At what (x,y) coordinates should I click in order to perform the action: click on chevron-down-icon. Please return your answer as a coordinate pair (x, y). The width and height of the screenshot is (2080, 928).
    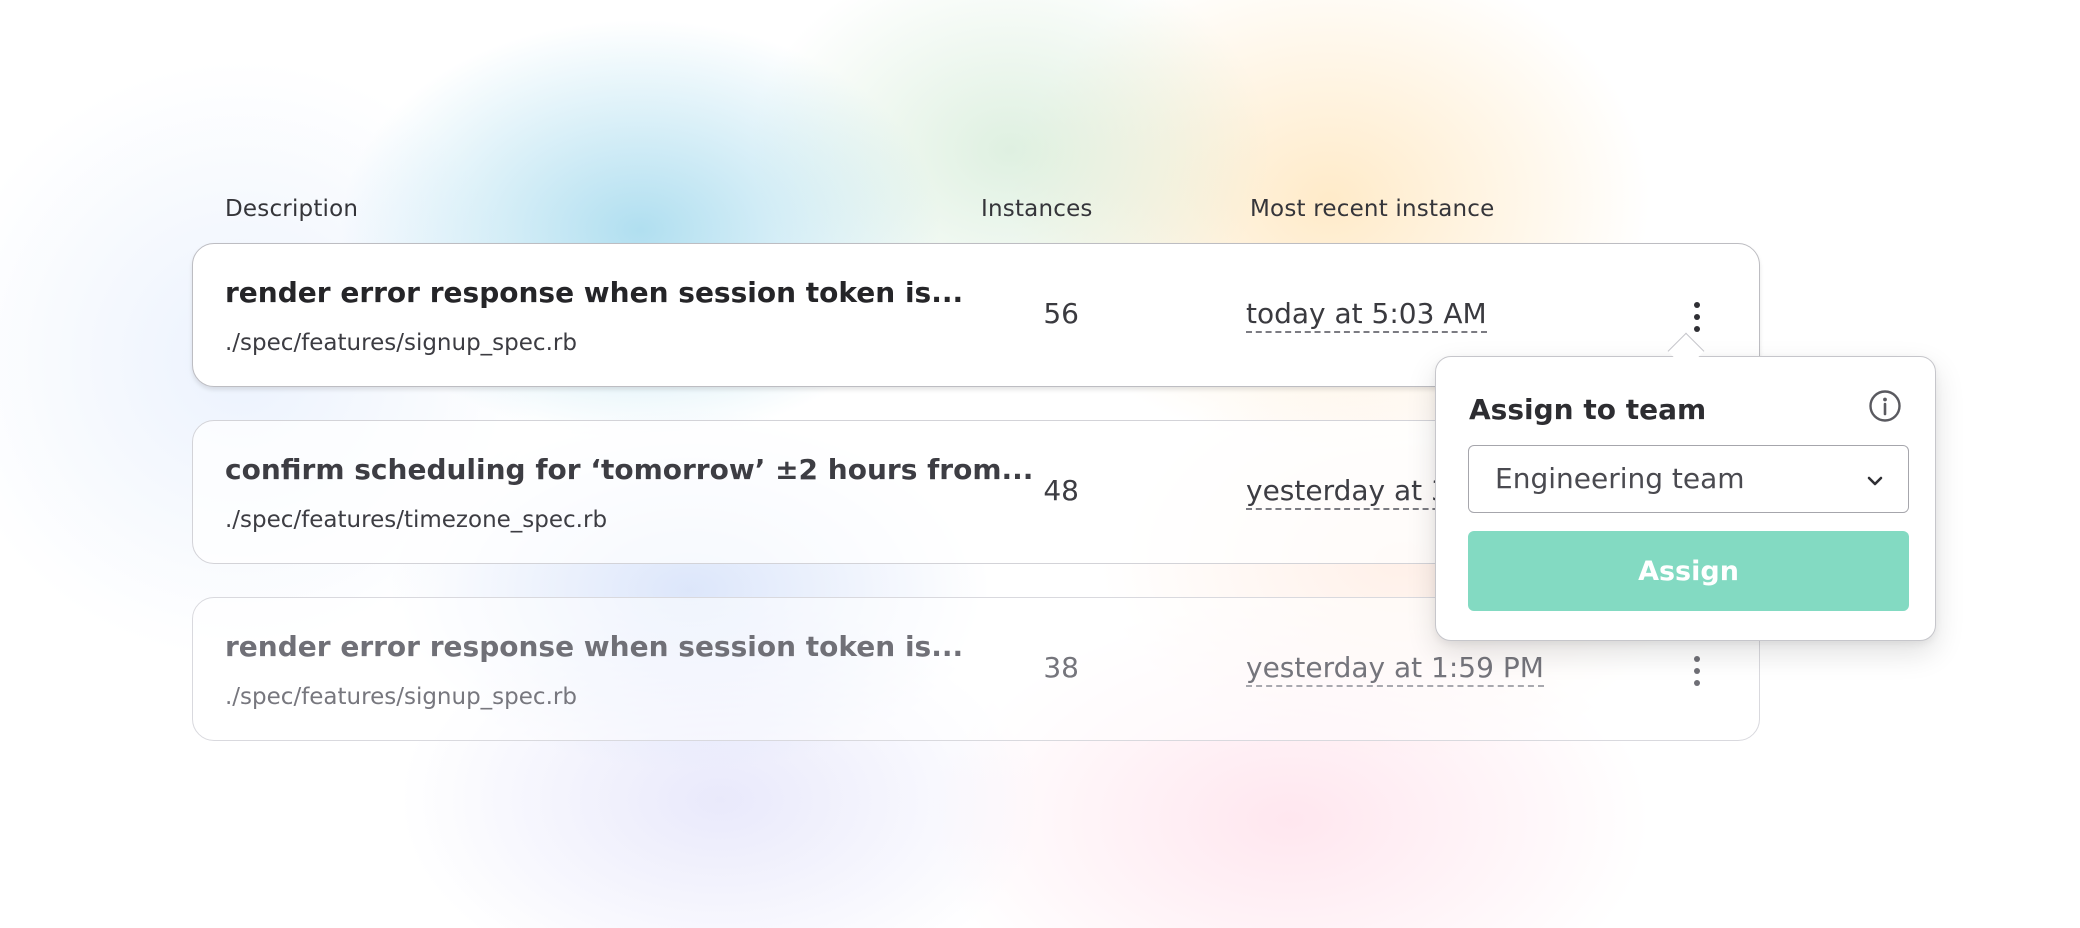
    Looking at the image, I should click on (1875, 481).